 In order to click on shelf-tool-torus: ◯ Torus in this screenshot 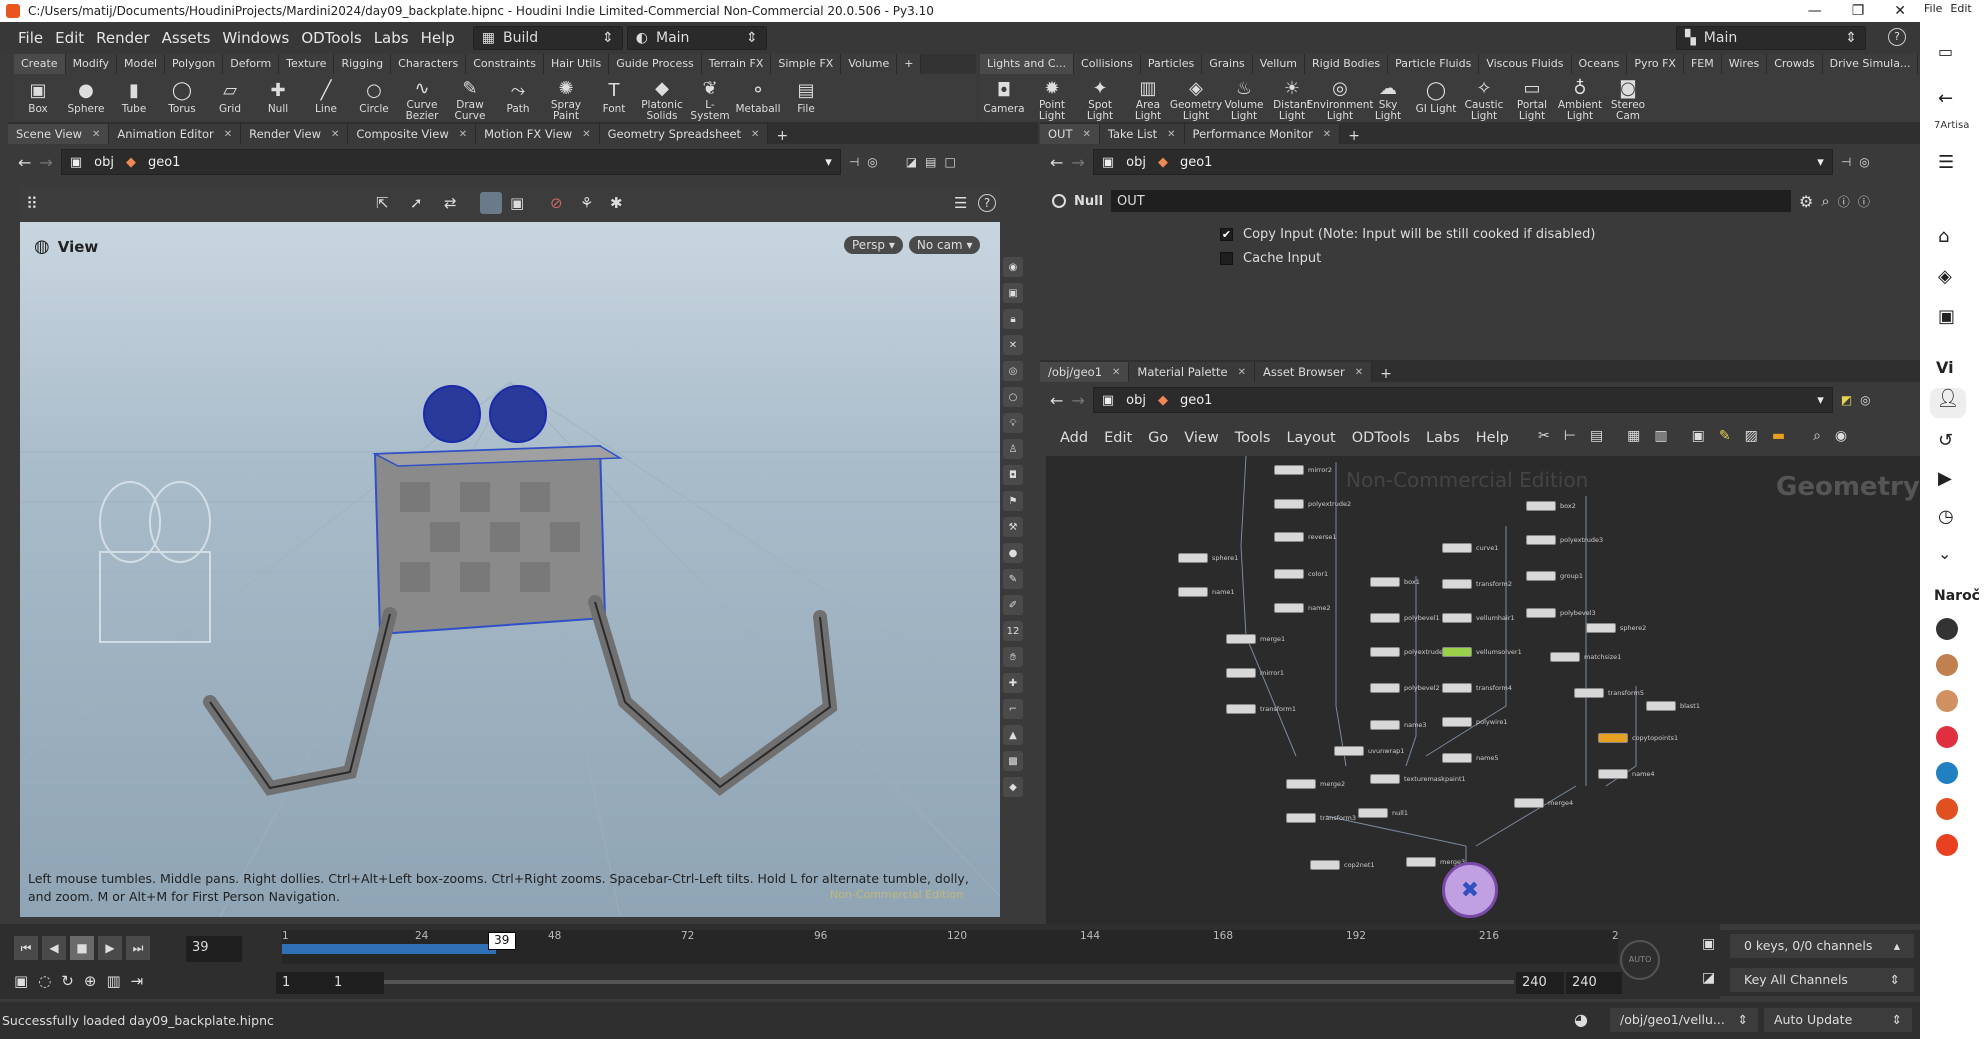, I will do `click(182, 98)`.